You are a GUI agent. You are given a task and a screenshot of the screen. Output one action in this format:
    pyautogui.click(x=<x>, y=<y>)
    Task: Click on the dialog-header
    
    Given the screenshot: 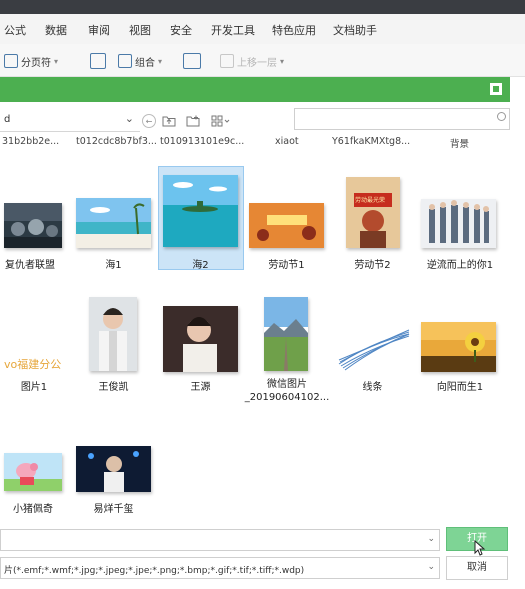 What is the action you would take?
    pyautogui.click(x=255, y=89)
    